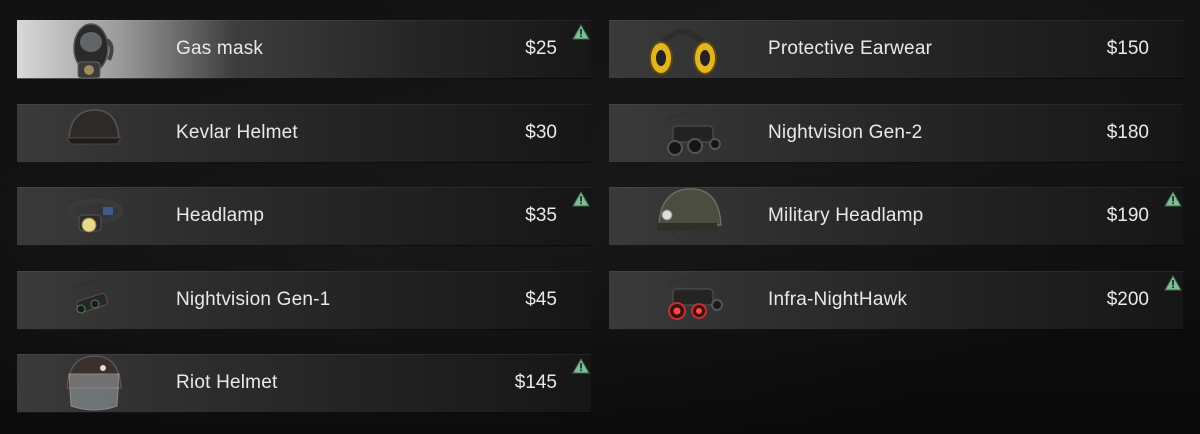 This screenshot has width=1200, height=434. I want to click on shop-item-kevlar-helmet: Kevlar Helmet $30, so click(304, 133).